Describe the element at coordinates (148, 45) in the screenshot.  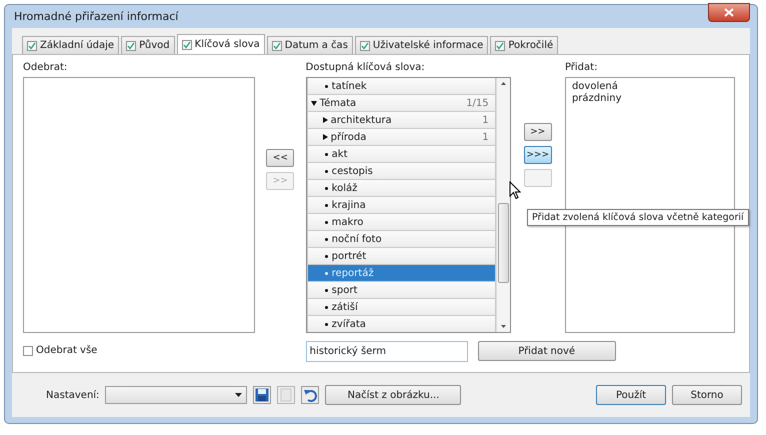
I see `tab: Původ` at that location.